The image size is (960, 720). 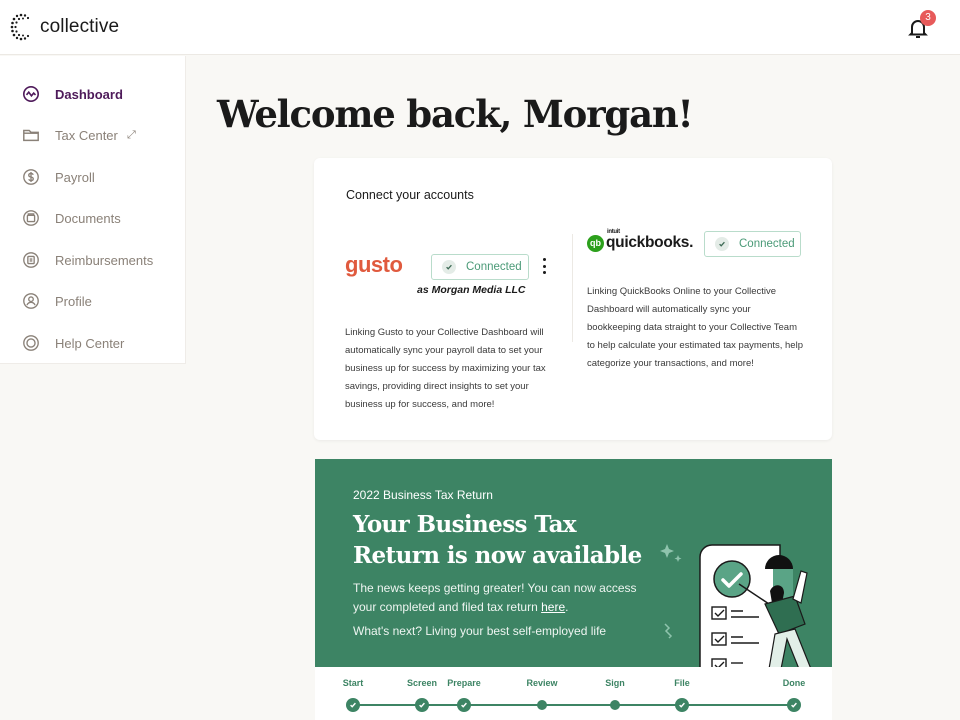 I want to click on step-label-screen: Screen, so click(x=422, y=683).